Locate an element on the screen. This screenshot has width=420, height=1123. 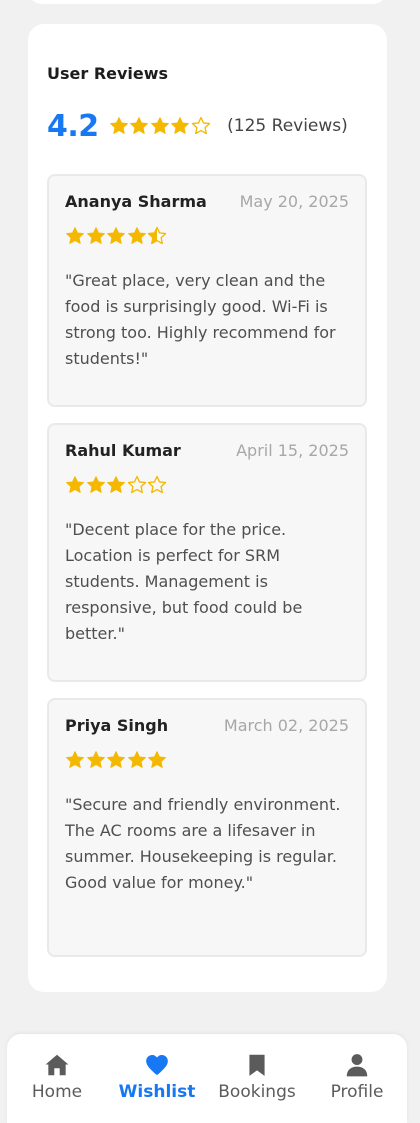
reviewer-name: Priya Singh is located at coordinates (117, 725).